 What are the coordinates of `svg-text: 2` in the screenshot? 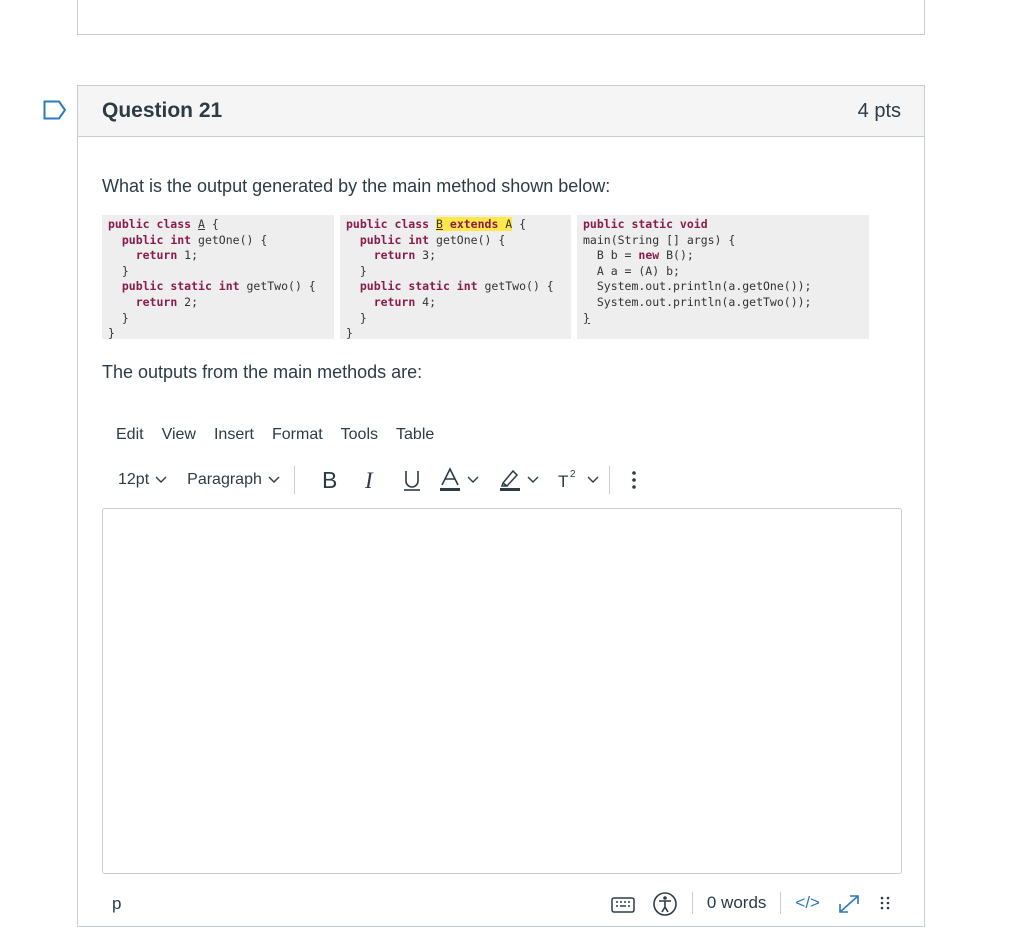 It's located at (573, 474).